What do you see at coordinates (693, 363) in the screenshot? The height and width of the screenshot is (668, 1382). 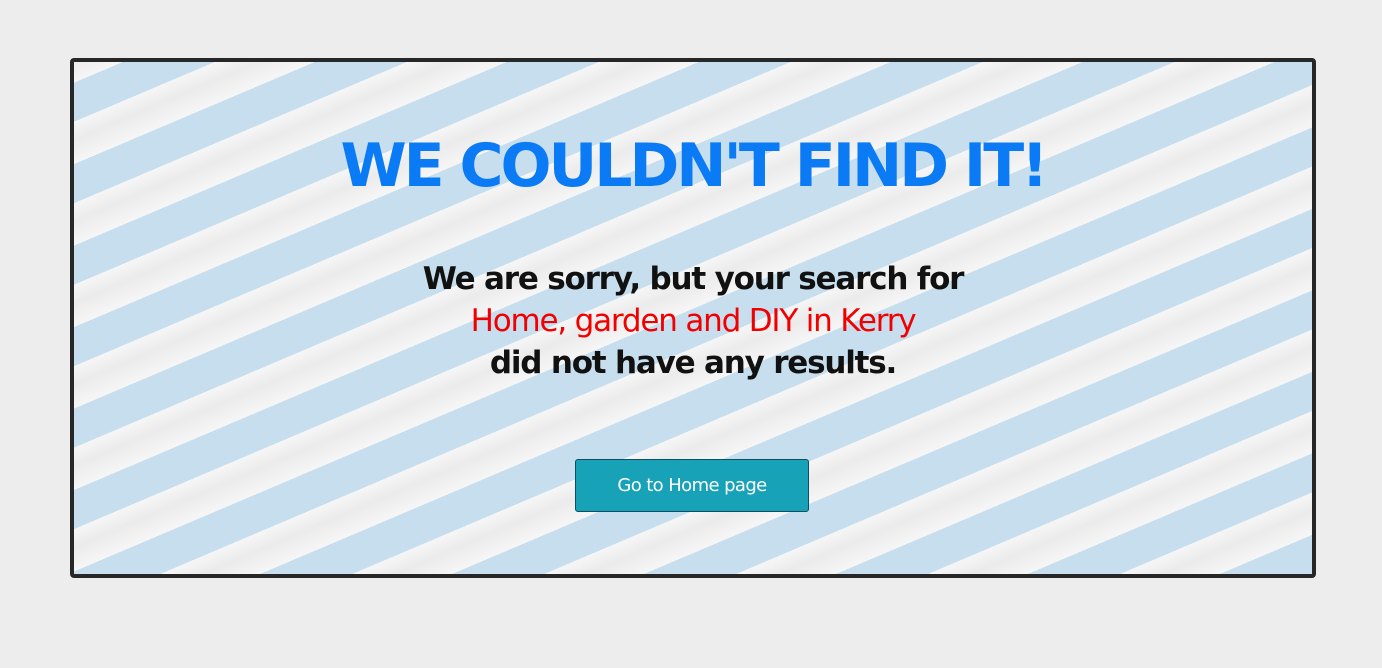 I see `message-outro: did not have any results.` at bounding box center [693, 363].